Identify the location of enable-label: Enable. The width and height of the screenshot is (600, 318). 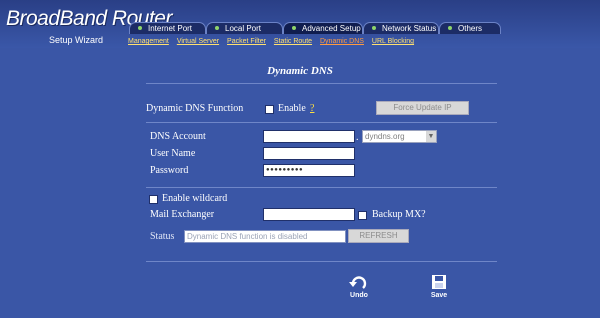
(292, 108).